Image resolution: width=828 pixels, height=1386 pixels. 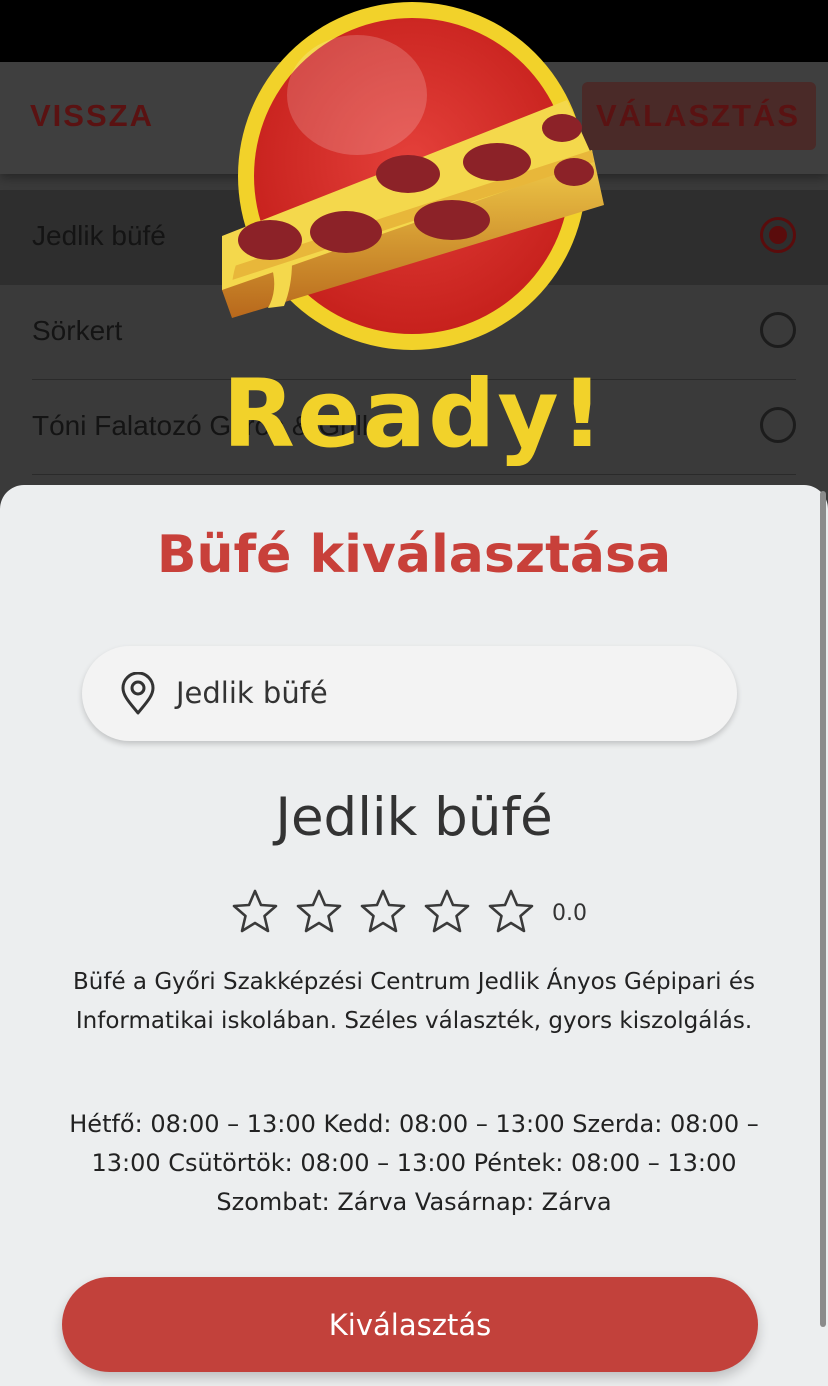 What do you see at coordinates (99, 235) in the screenshot?
I see `list-item-label: Jedlik büfé` at bounding box center [99, 235].